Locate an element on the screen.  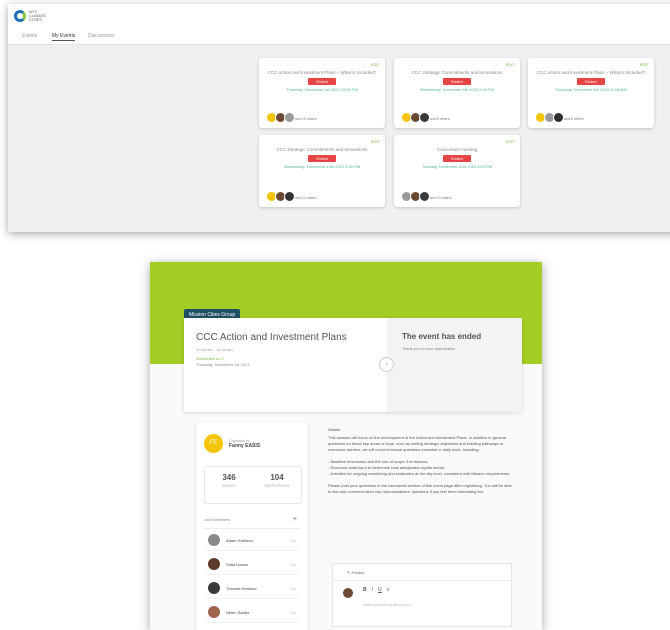
organizer-avatar: FE is located at coordinates (213, 443).